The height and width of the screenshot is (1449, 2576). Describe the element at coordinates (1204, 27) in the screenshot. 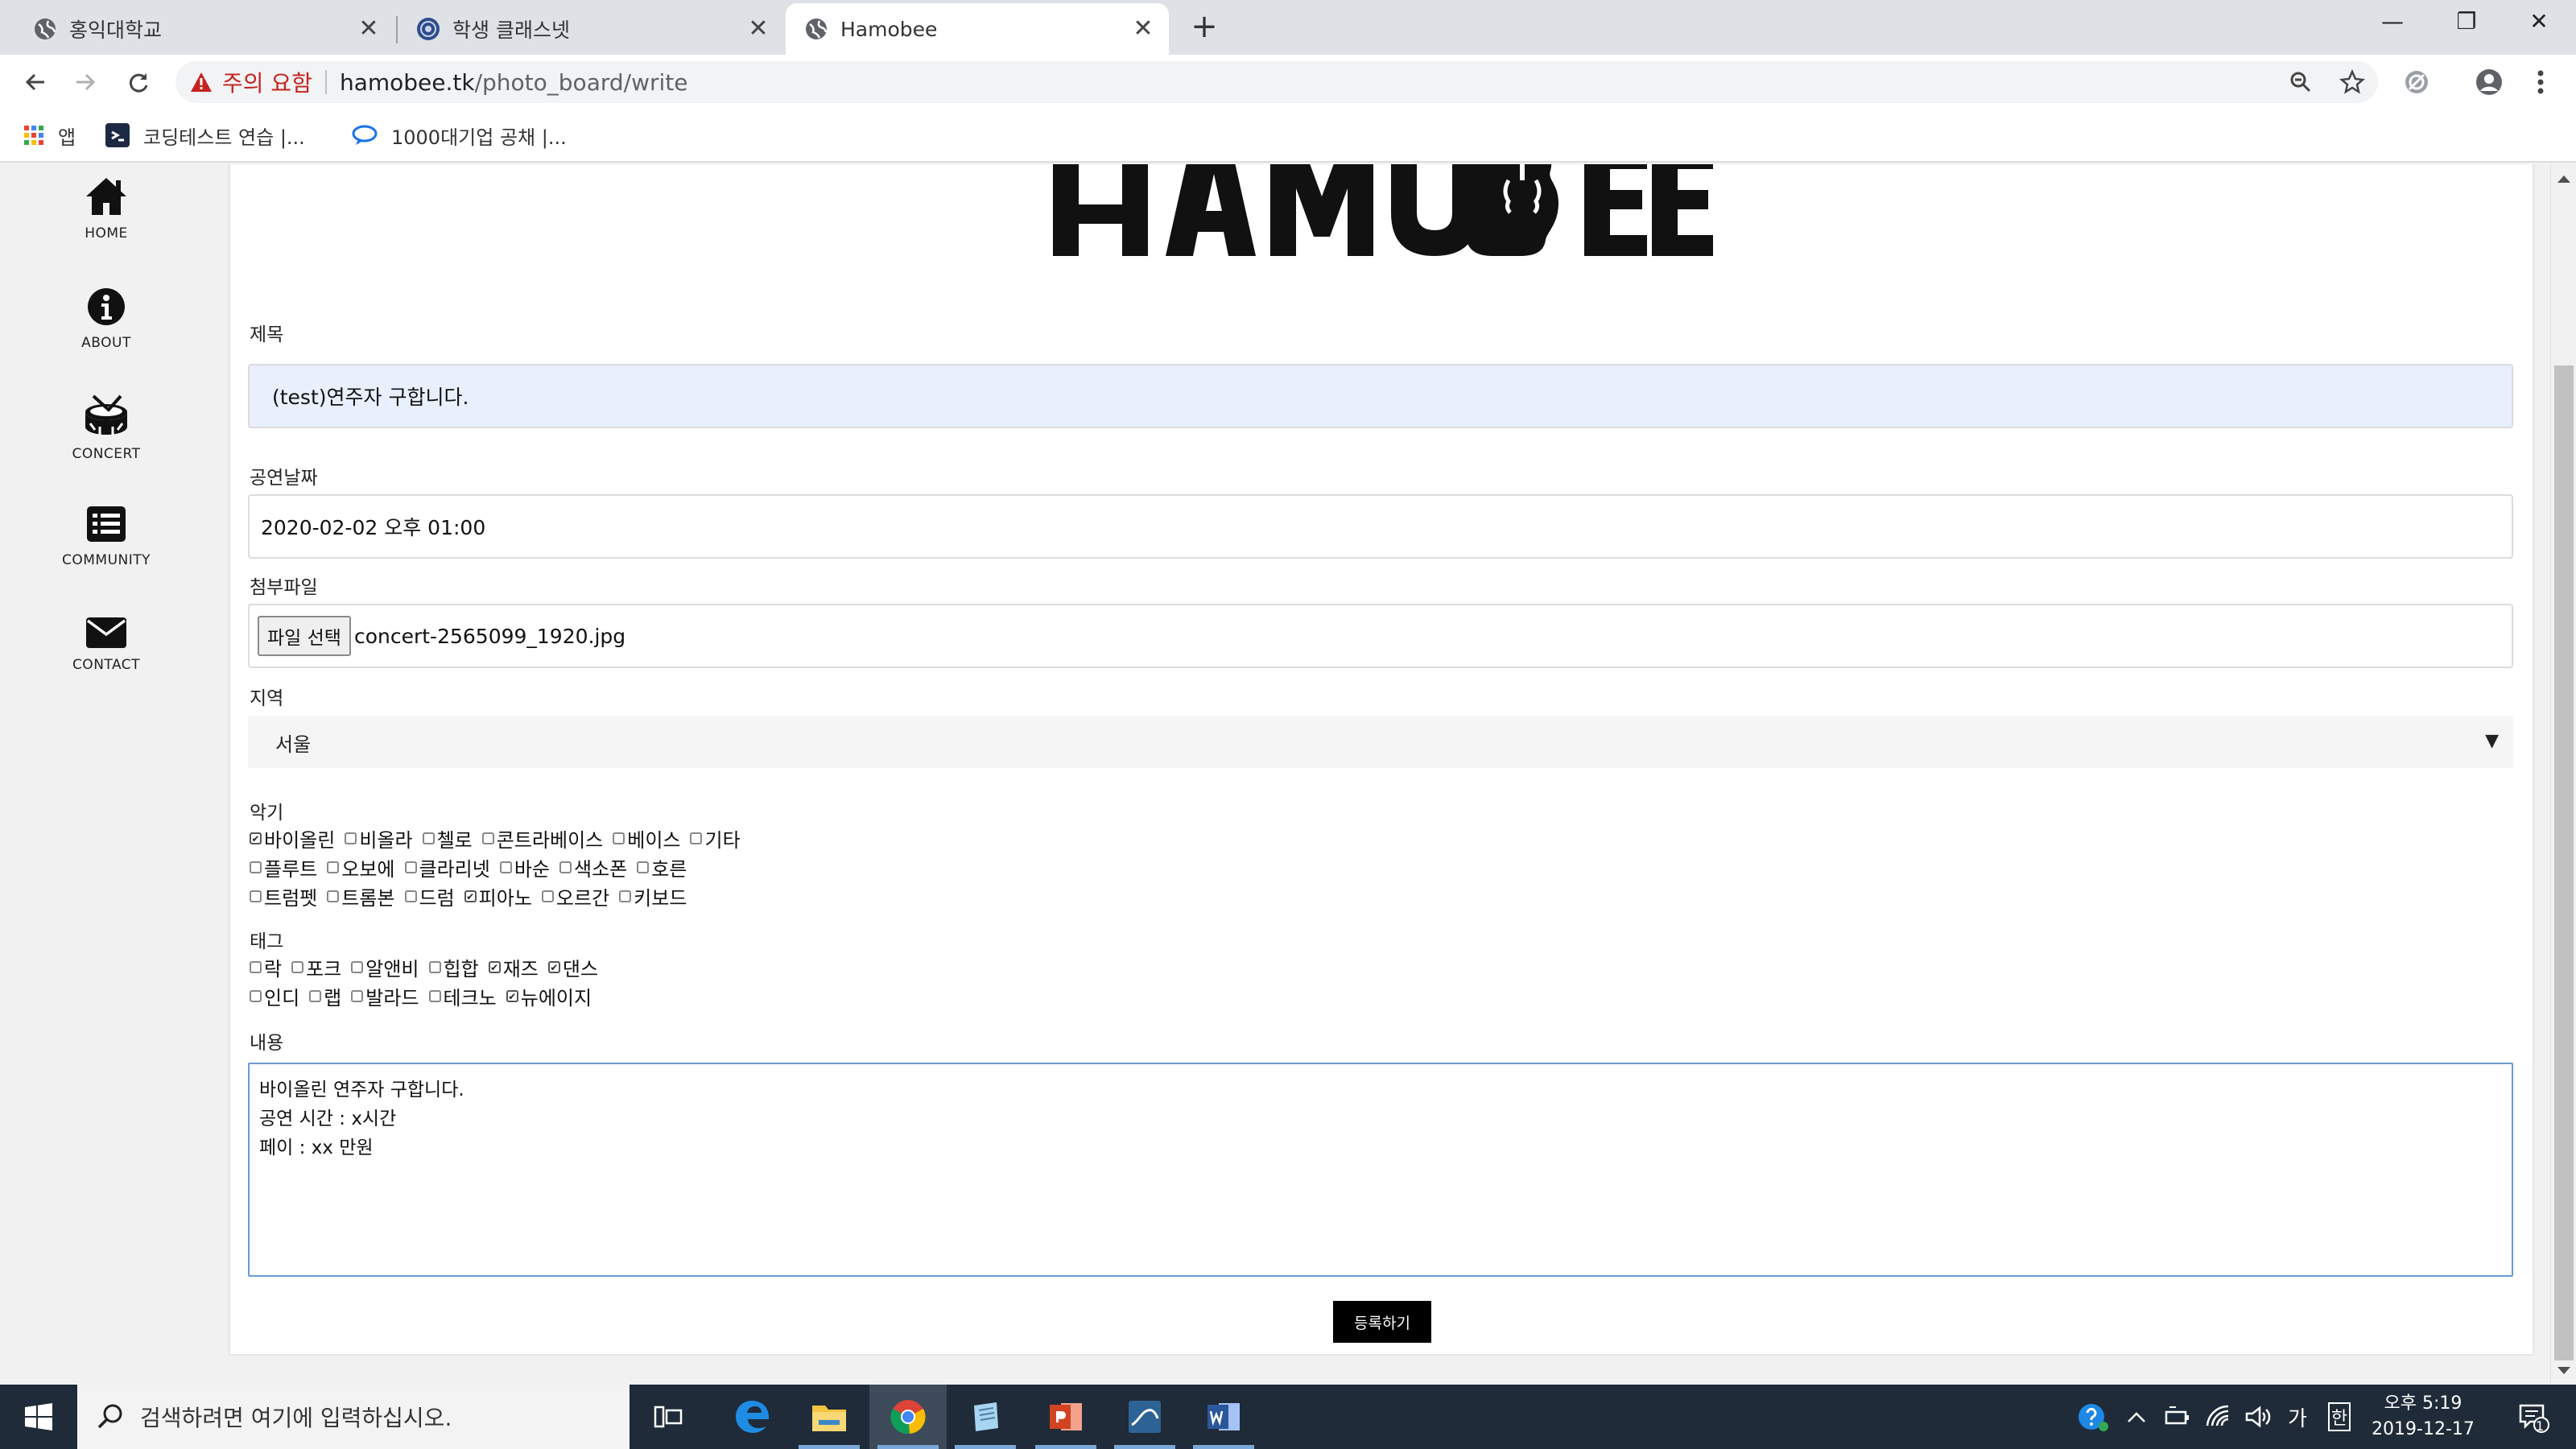

I see `new-tab-button: +` at that location.